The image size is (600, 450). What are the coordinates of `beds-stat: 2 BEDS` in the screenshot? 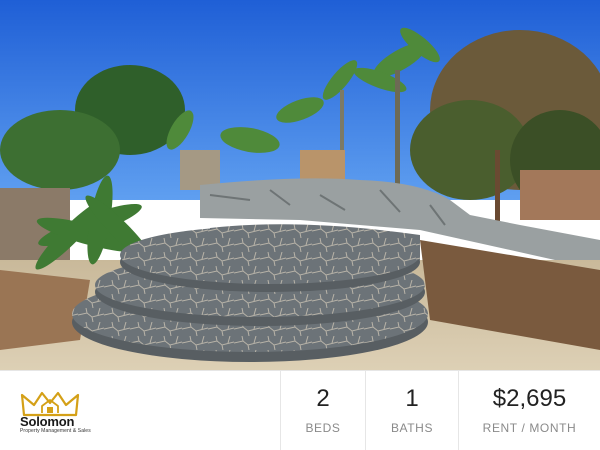 It's located at (322, 410).